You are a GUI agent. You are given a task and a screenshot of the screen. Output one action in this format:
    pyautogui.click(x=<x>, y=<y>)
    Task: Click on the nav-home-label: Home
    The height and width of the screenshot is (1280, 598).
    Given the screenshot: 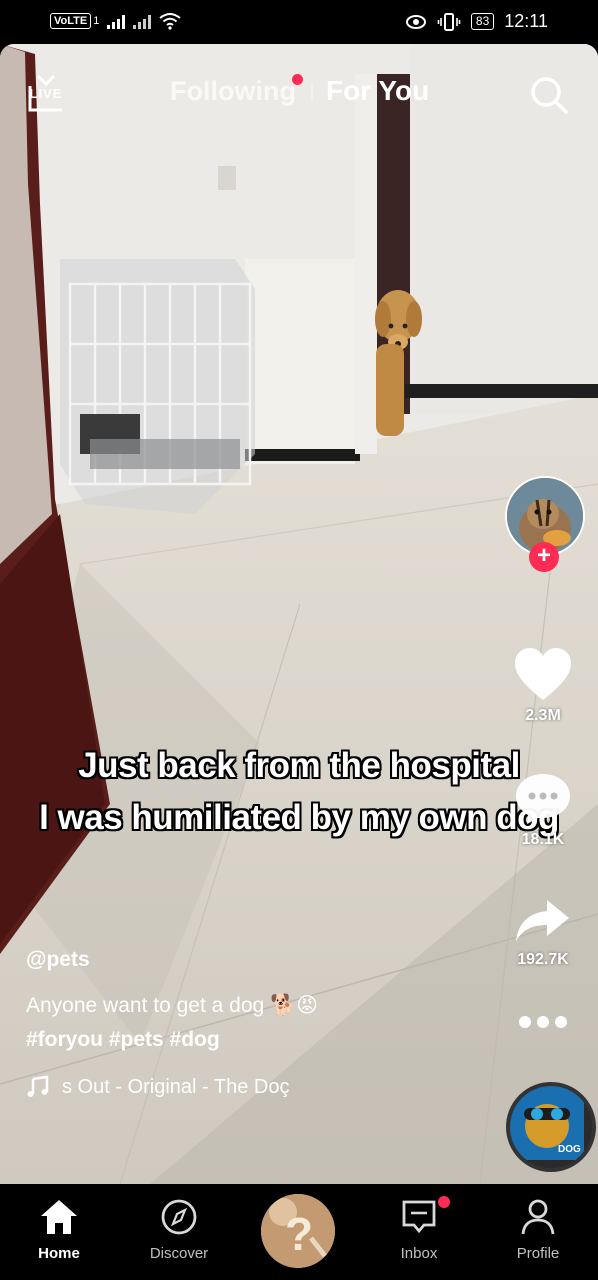 What is the action you would take?
    pyautogui.click(x=59, y=1253)
    